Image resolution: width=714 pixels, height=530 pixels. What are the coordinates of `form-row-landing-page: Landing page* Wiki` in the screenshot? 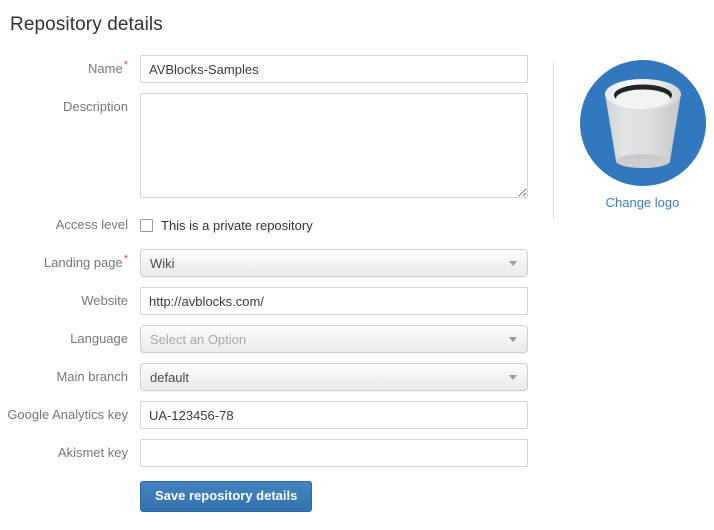 It's located at (276, 263).